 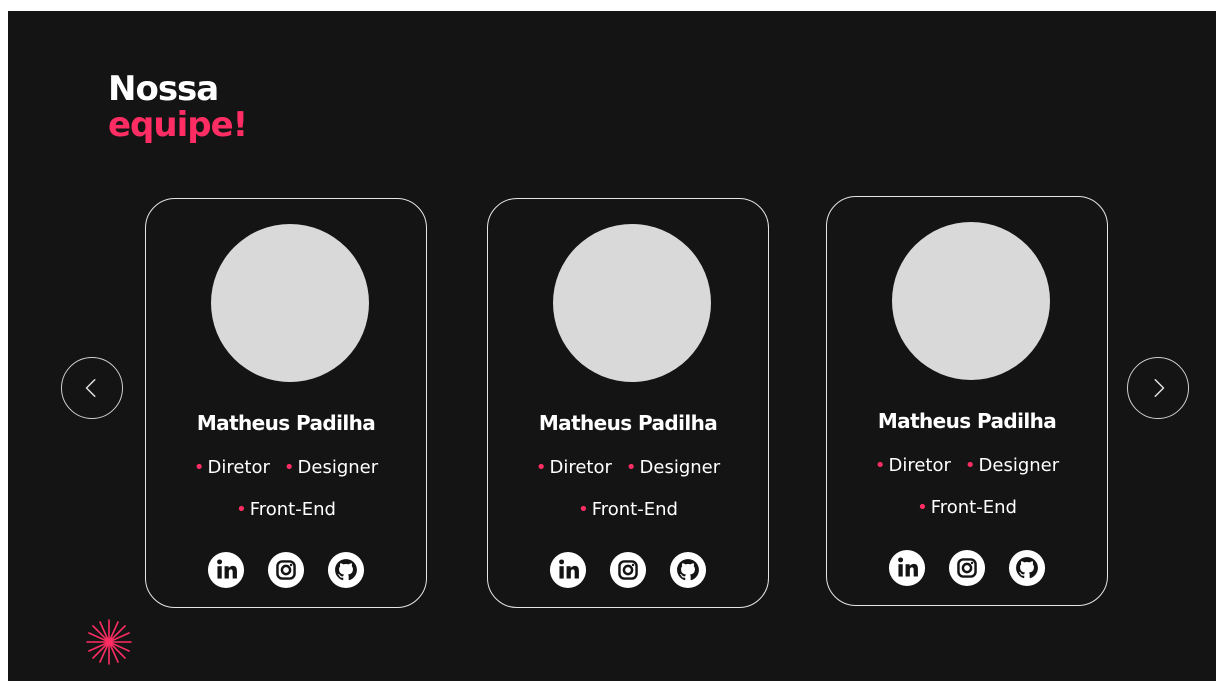 I want to click on carousel-next-button, so click(x=1158, y=388).